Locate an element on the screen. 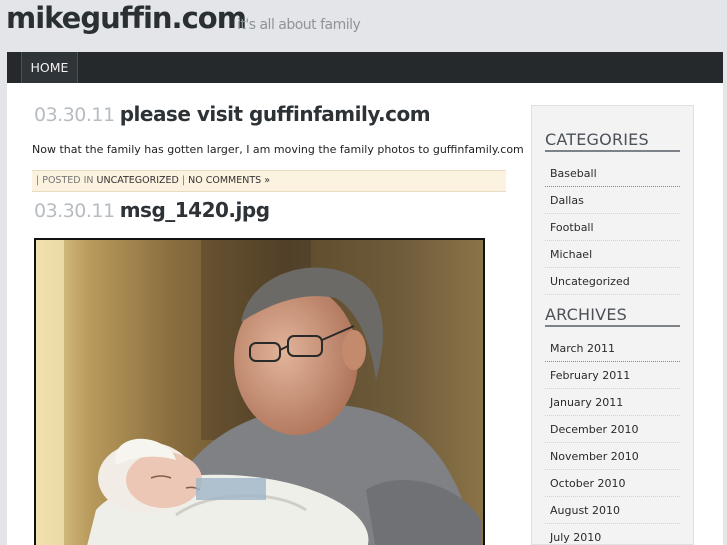 The image size is (727, 545). category-link-uncategorized: Uncategorized is located at coordinates (612, 281).